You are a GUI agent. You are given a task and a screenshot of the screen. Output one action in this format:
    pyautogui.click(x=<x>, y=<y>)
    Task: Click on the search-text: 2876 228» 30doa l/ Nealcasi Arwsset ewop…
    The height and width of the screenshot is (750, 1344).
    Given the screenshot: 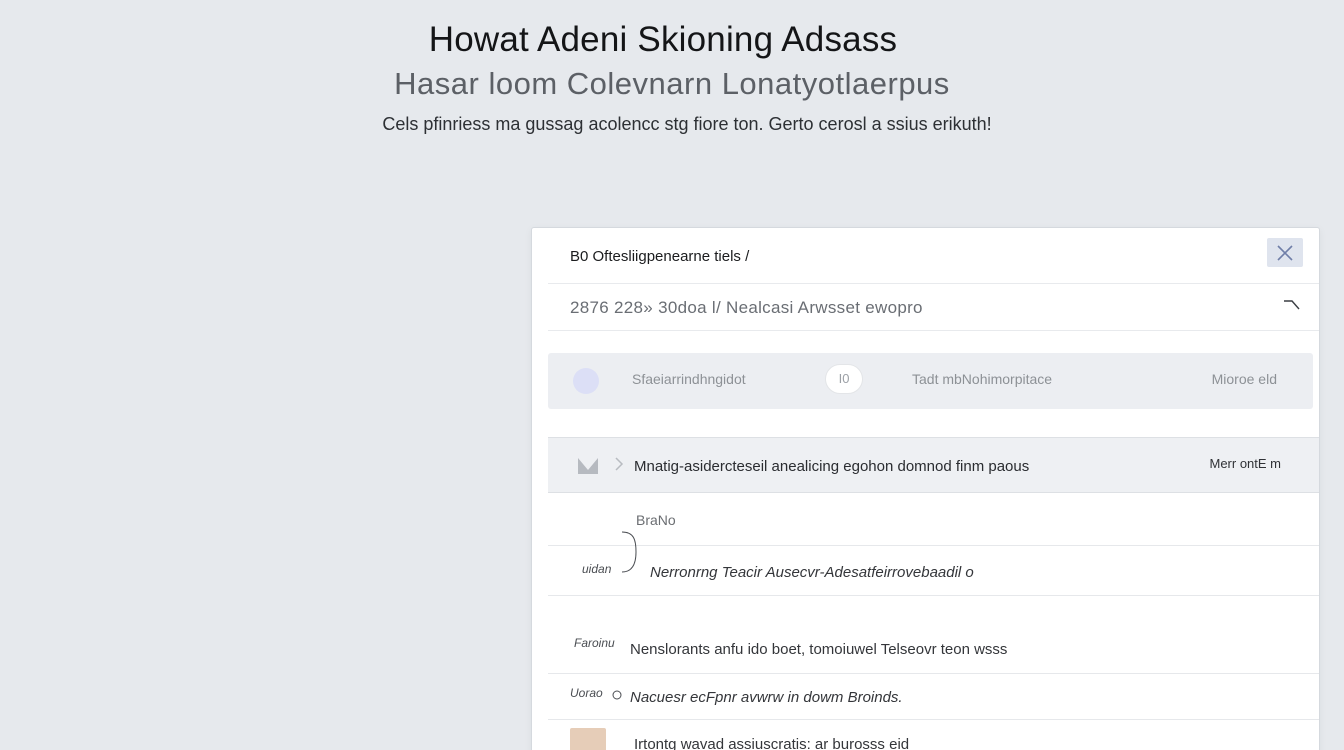 What is the action you would take?
    pyautogui.click(x=746, y=307)
    